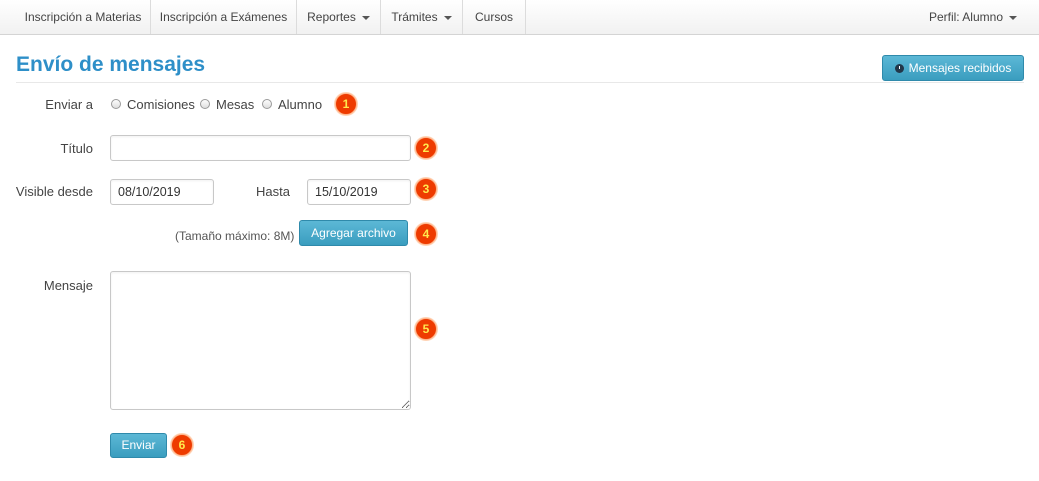 The height and width of the screenshot is (481, 1039). What do you see at coordinates (162, 192) in the screenshot?
I see `visible-from-input` at bounding box center [162, 192].